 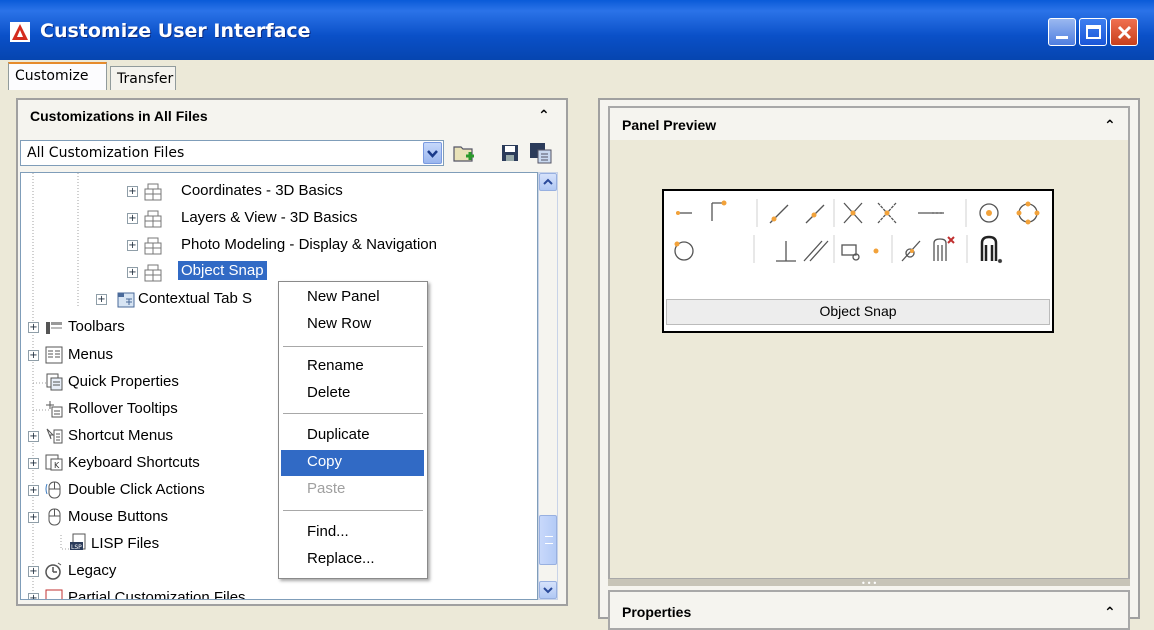 I want to click on menu-item-new-row: New Row, so click(x=339, y=323).